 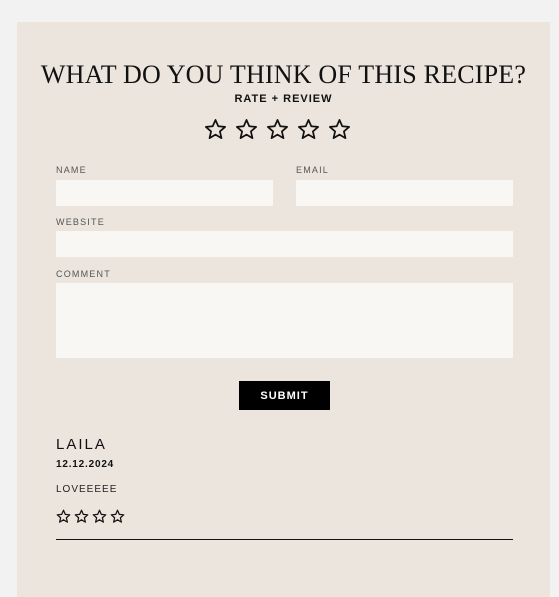 What do you see at coordinates (283, 74) in the screenshot?
I see `form-title: WHAT DO YOU THINK OF THIS RECIPE?` at bounding box center [283, 74].